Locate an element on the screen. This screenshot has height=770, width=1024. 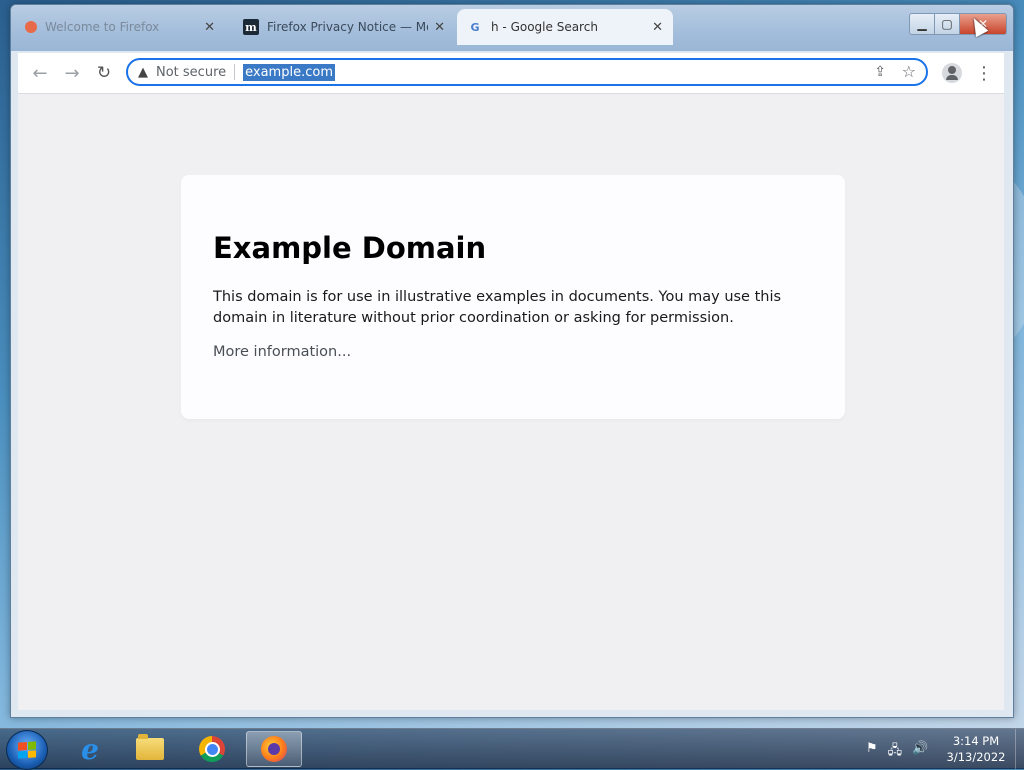
network-icon: 🖧 is located at coordinates (895, 752).